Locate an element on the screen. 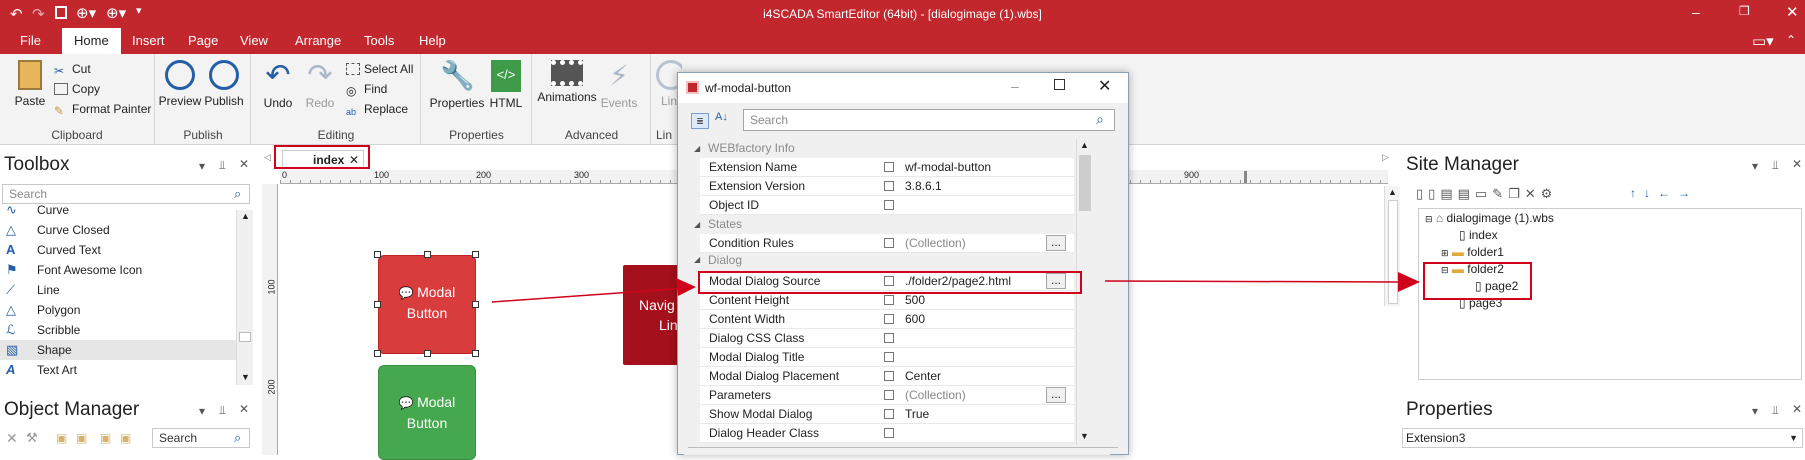  toolbox-item-curve-closed: △ Curve Closed is located at coordinates (126, 230).